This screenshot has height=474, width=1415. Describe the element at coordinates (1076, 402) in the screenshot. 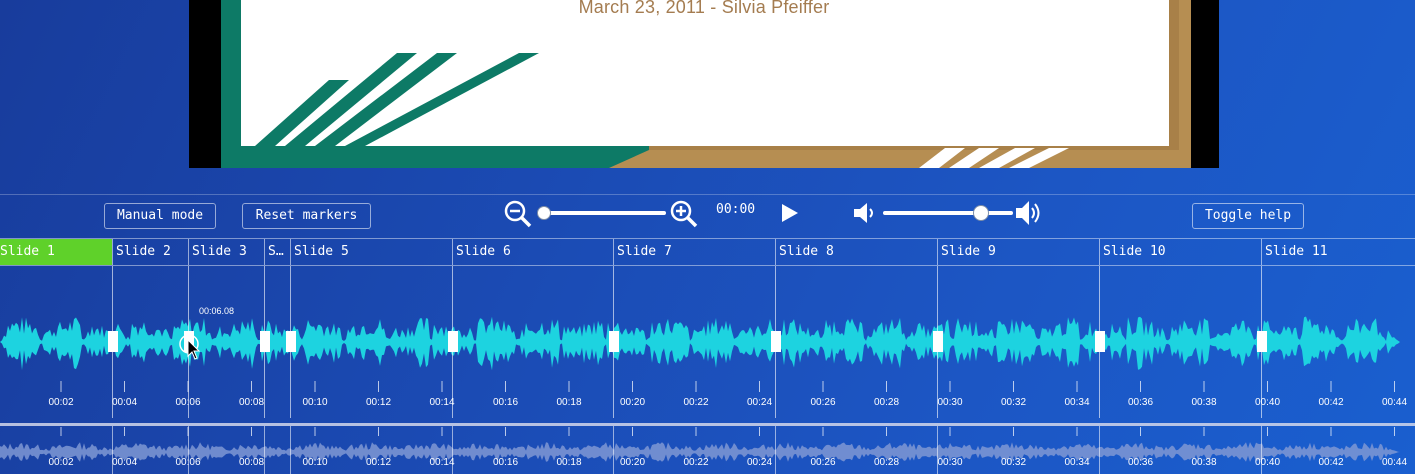

I see `time-tick-label: 00:34` at that location.